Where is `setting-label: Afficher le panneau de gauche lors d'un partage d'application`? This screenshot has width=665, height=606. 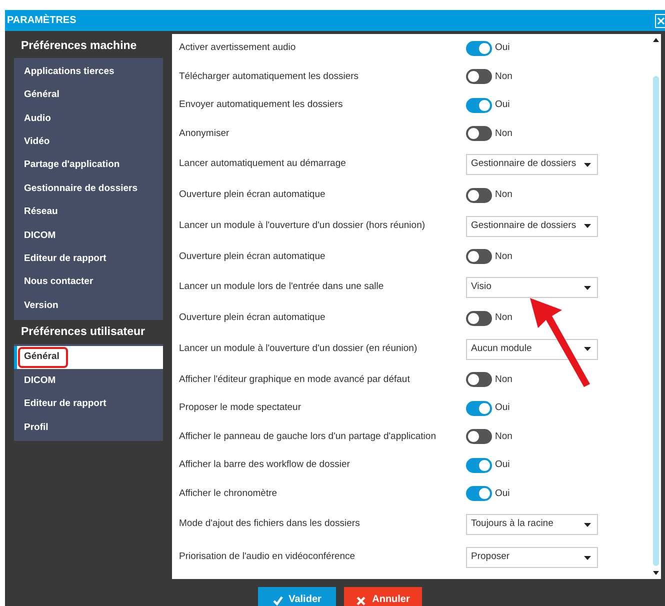 setting-label: Afficher le panneau de gauche lors d'un partage d'application is located at coordinates (308, 437).